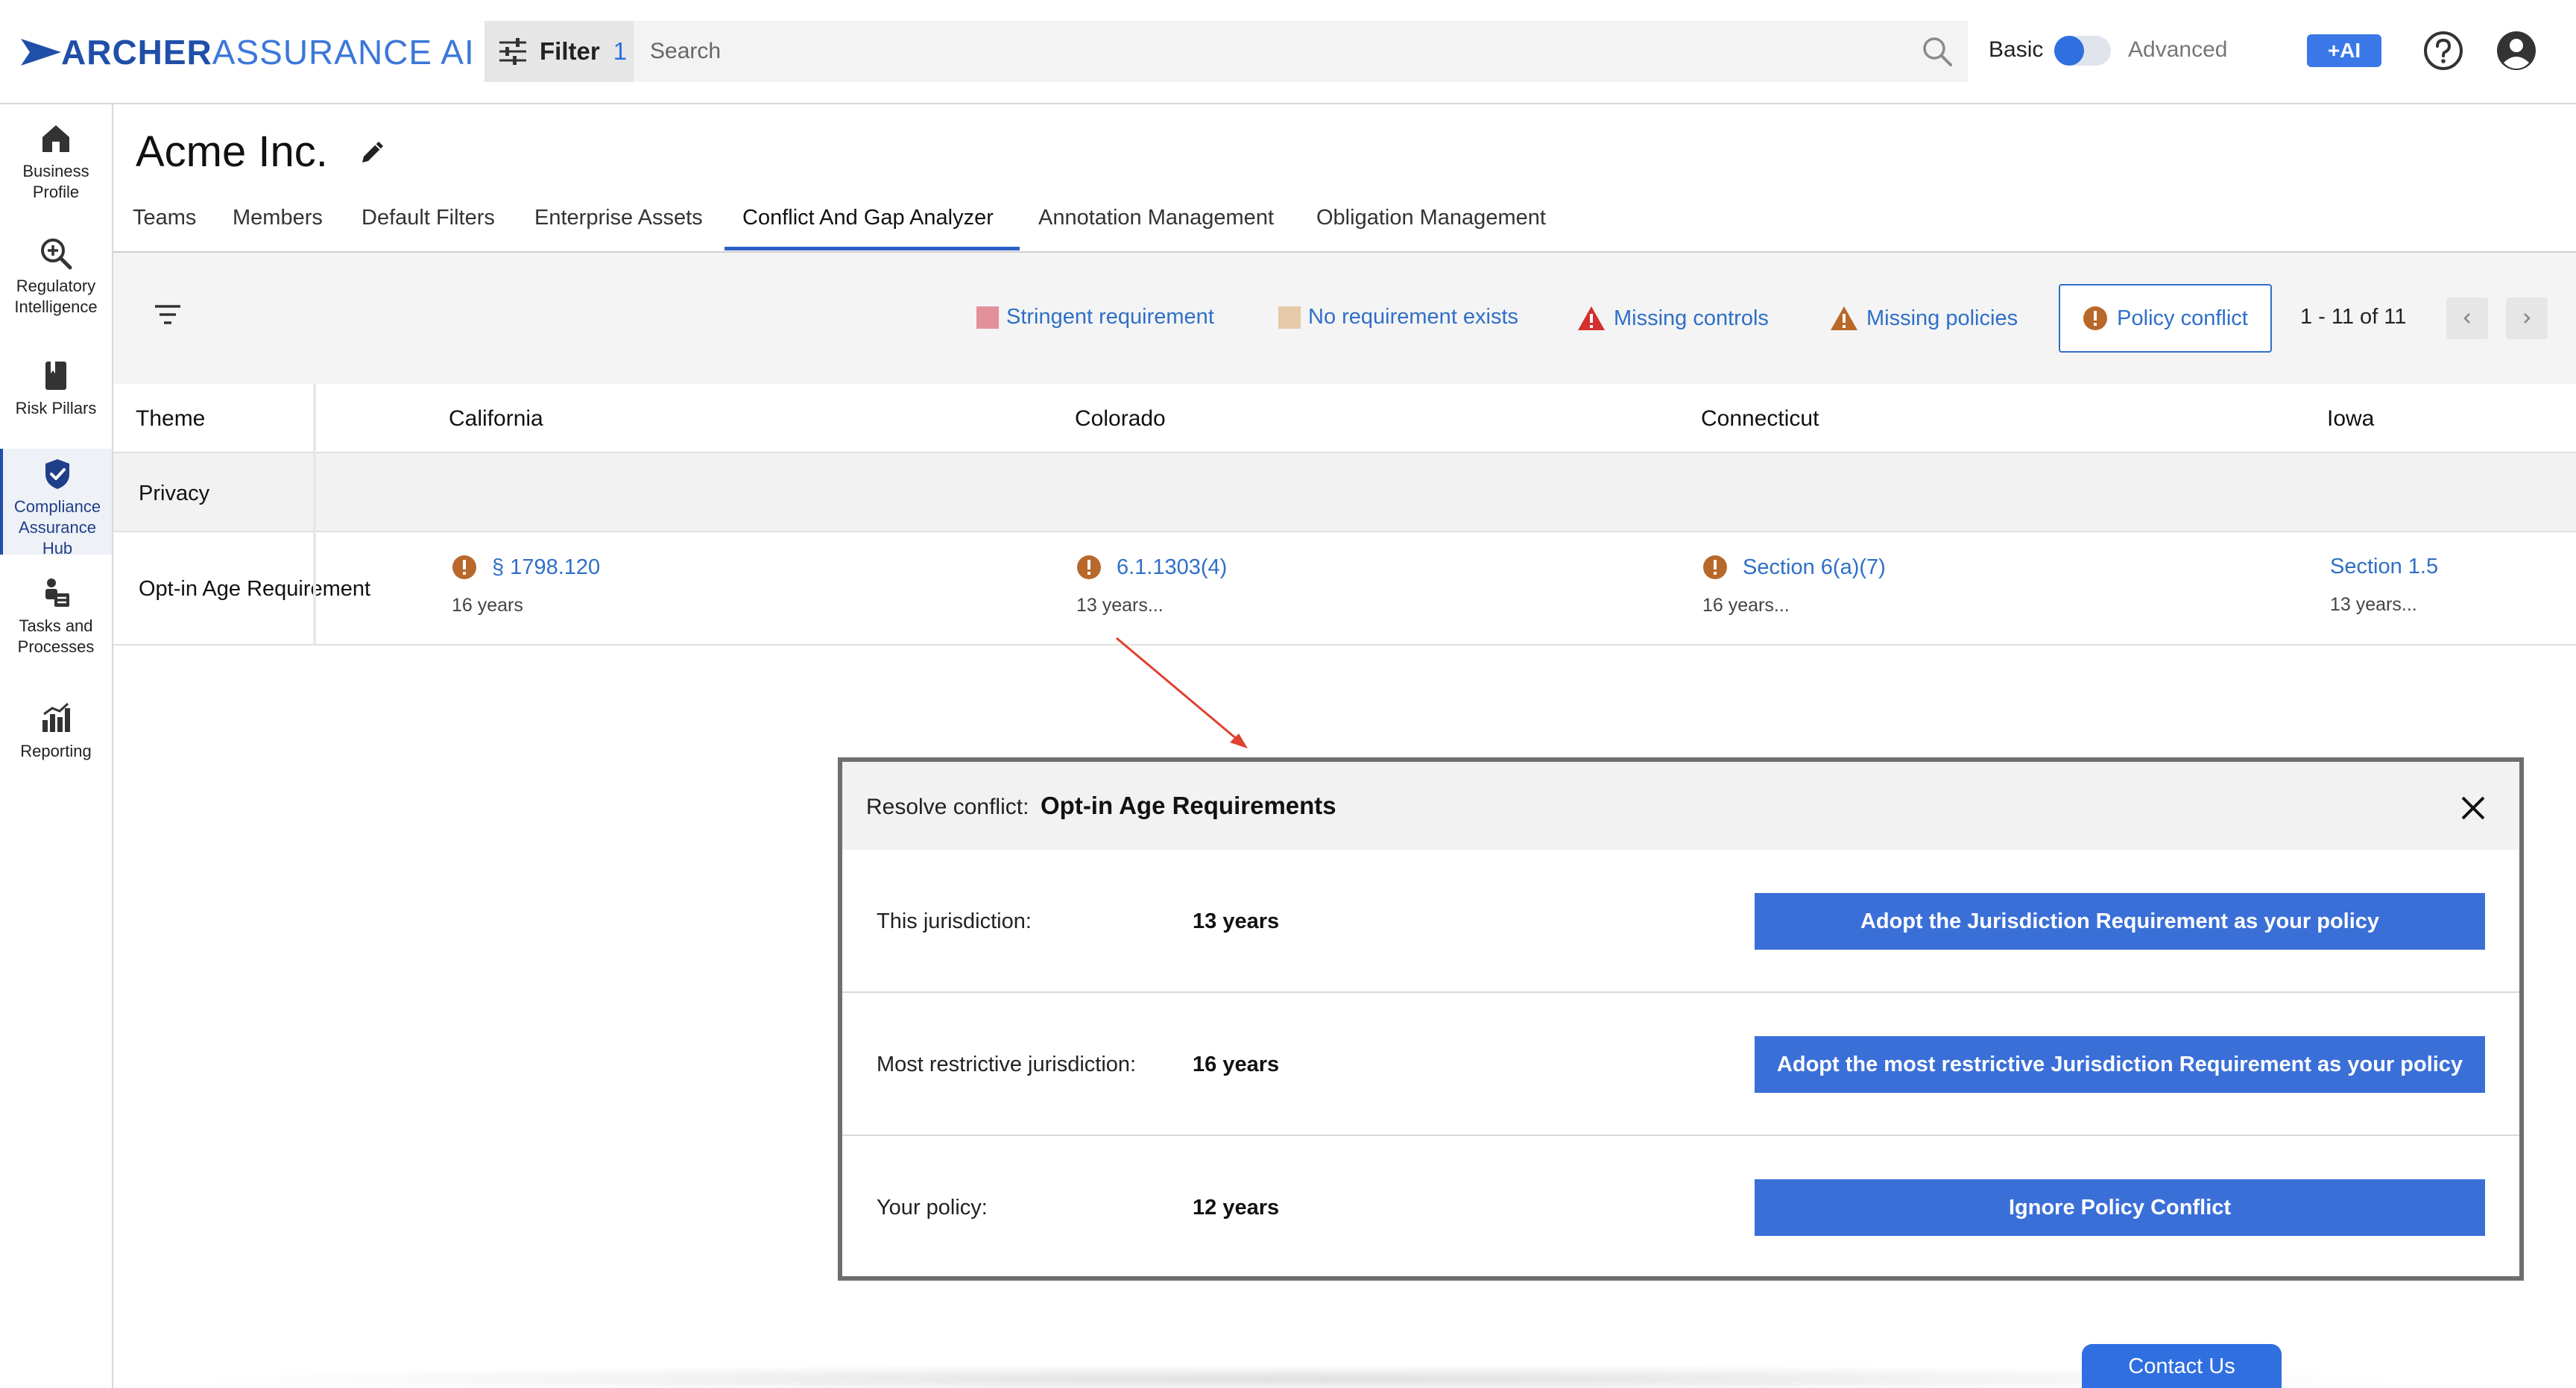  I want to click on requirement-link-text: 6.1.1303(4), so click(1172, 567).